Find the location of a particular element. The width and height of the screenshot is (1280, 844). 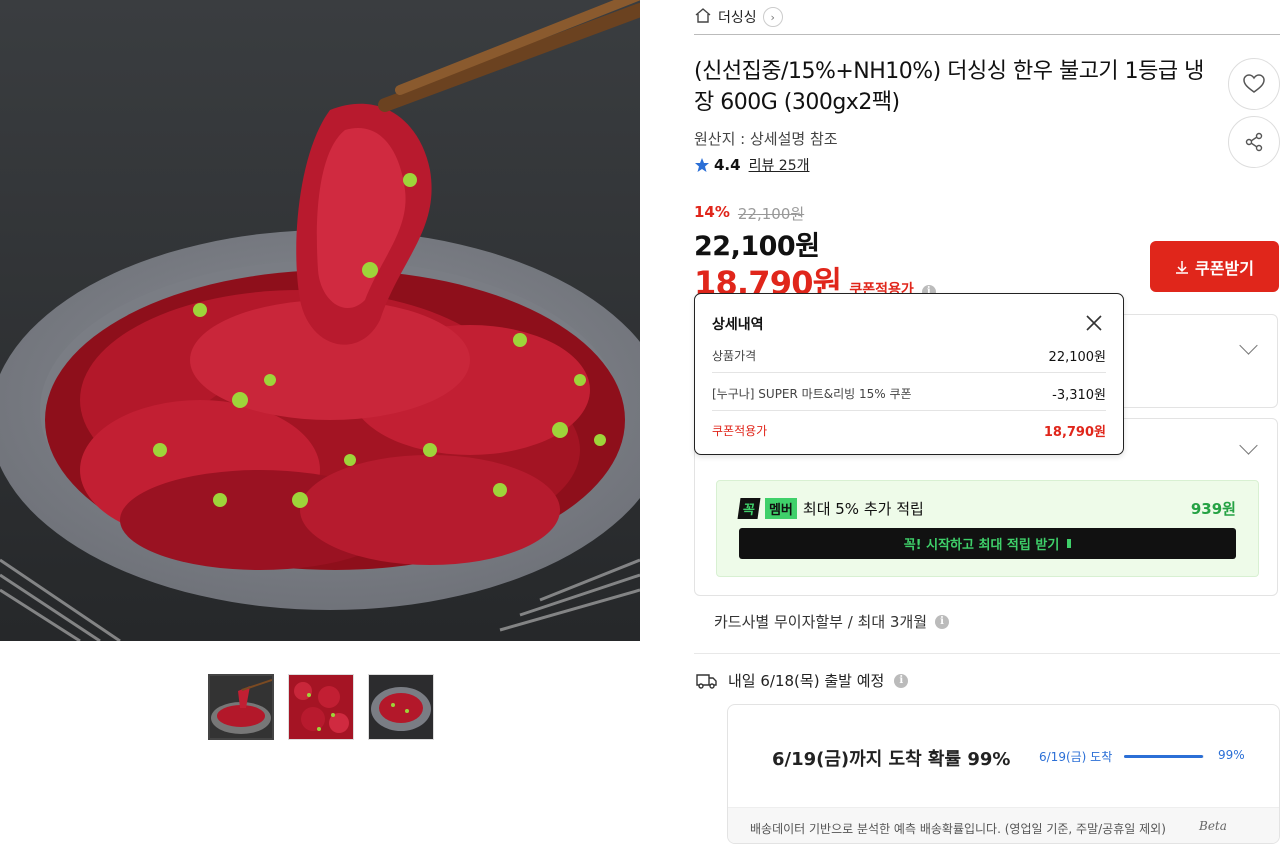

thumbnail-strip is located at coordinates (321, 707).